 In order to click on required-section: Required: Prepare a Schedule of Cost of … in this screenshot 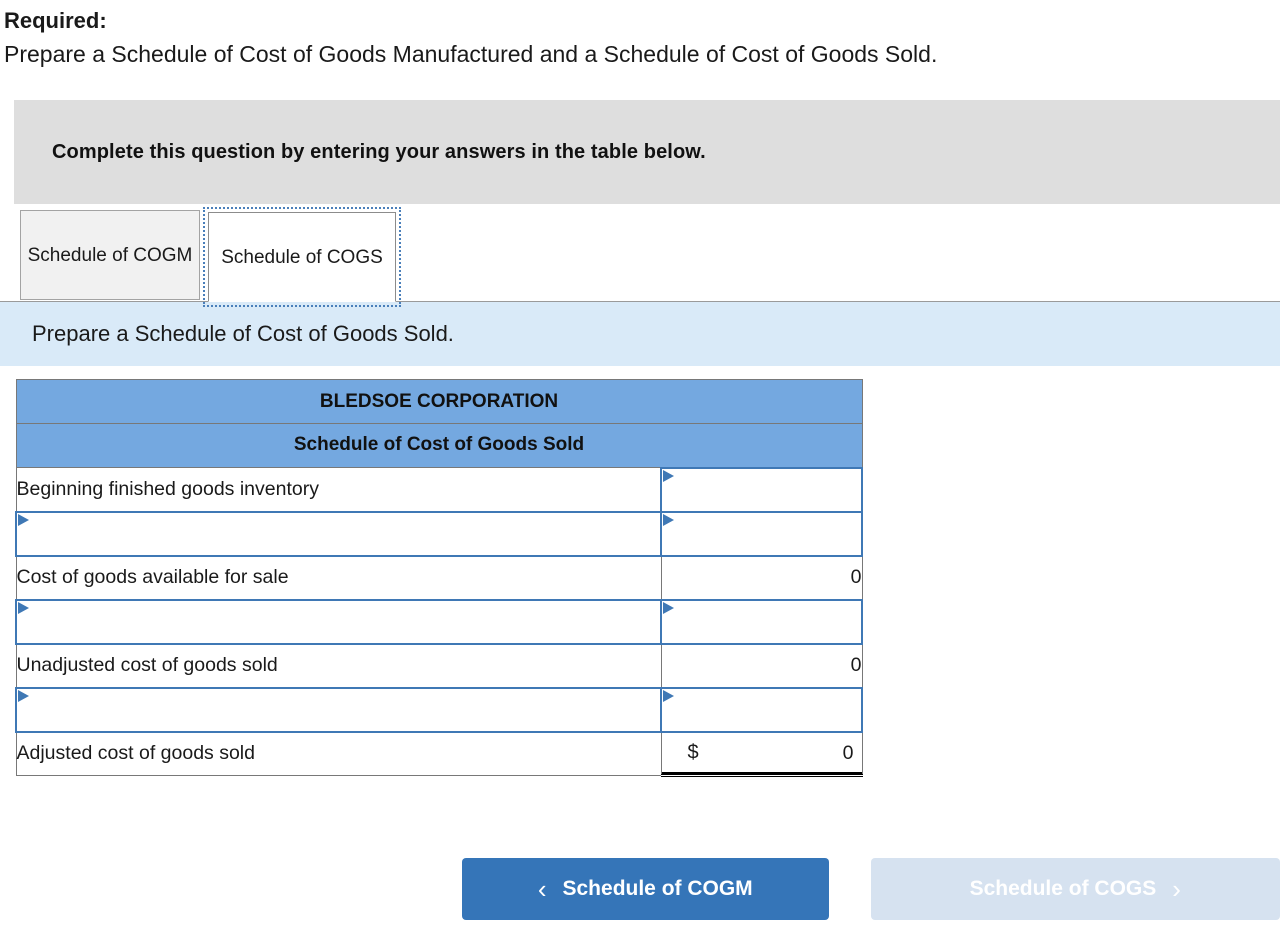, I will do `click(640, 35)`.